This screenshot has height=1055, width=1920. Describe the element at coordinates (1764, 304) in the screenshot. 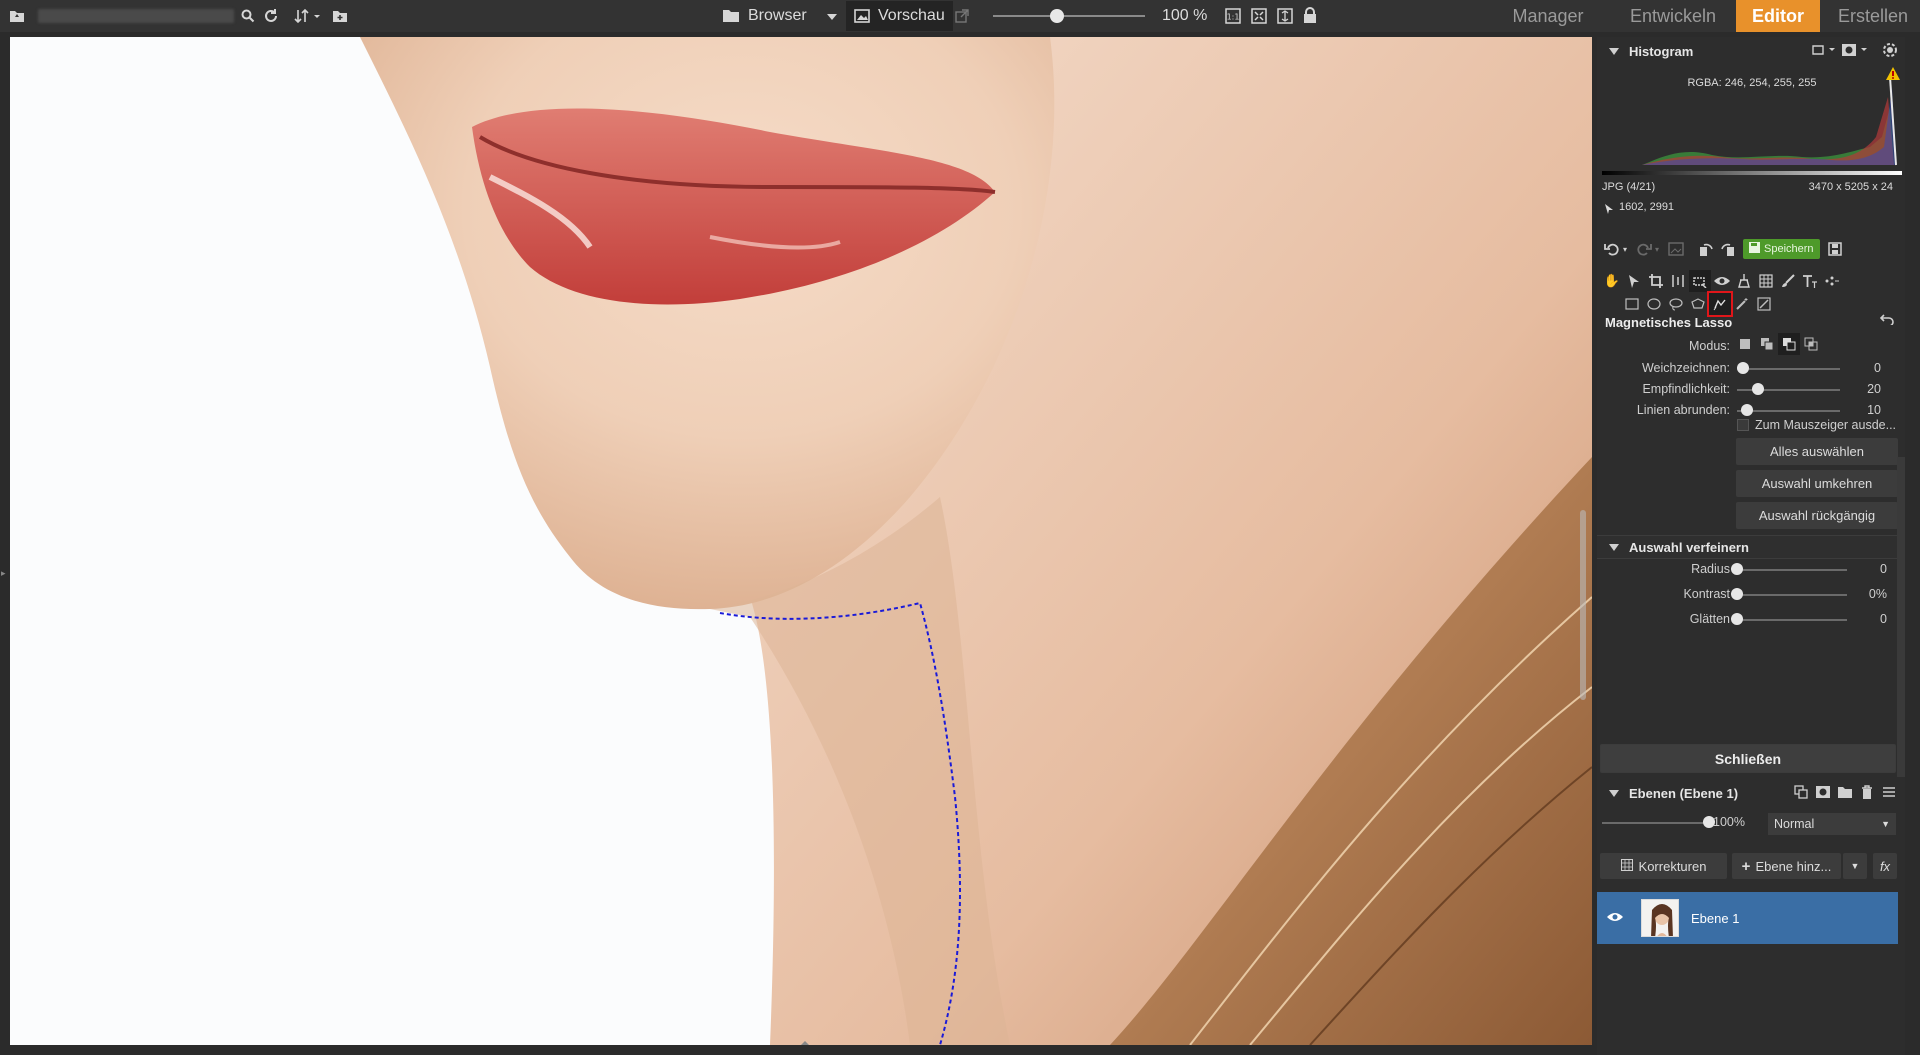

I see `brush-mask-icon` at that location.